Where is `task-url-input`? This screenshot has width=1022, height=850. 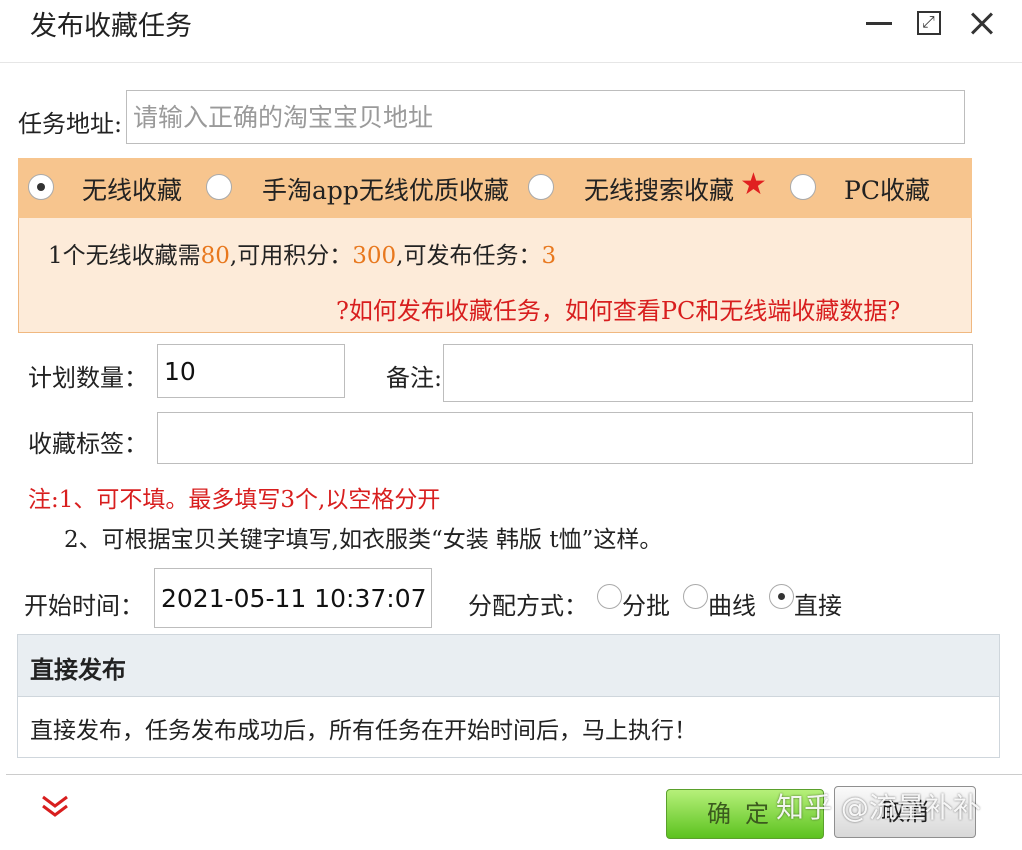
task-url-input is located at coordinates (545, 117).